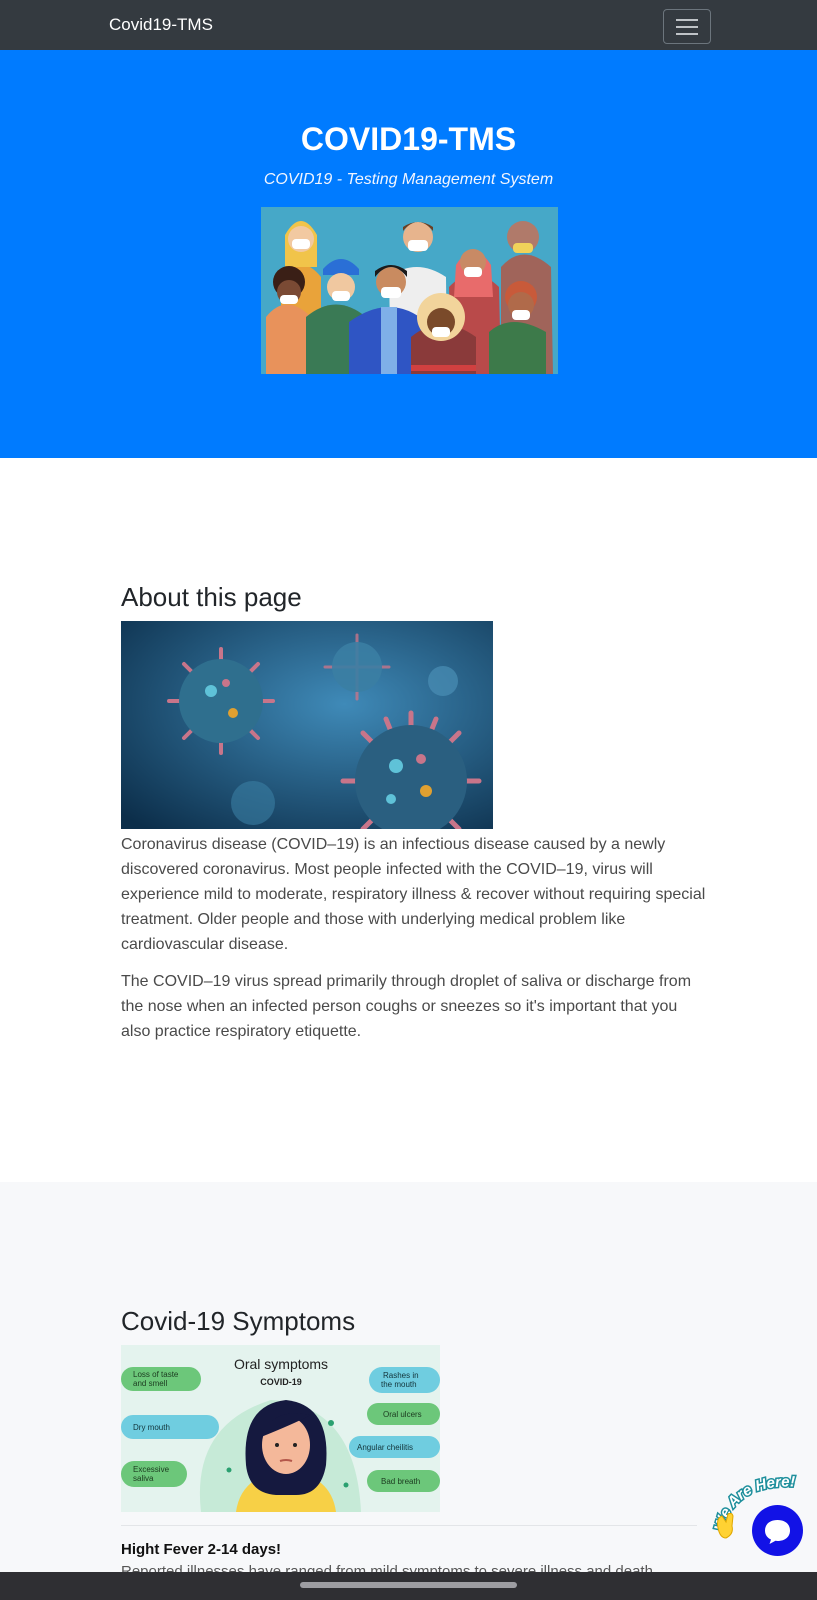 This screenshot has height=1600, width=817. What do you see at coordinates (409, 1525) in the screenshot?
I see `symptom-divider` at bounding box center [409, 1525].